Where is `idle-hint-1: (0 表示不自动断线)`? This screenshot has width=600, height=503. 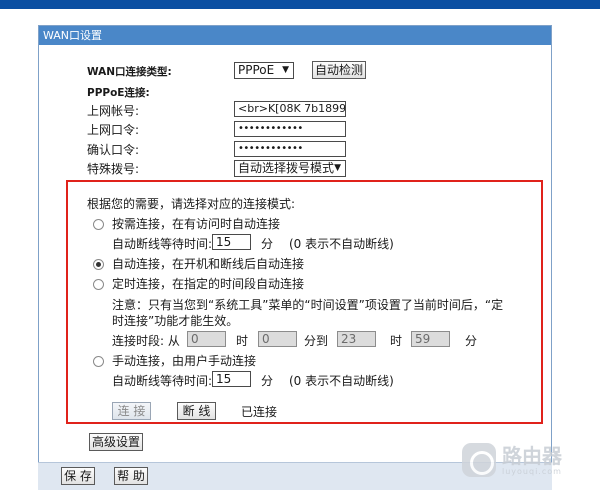 idle-hint-1: (0 表示不自动断线) is located at coordinates (341, 244).